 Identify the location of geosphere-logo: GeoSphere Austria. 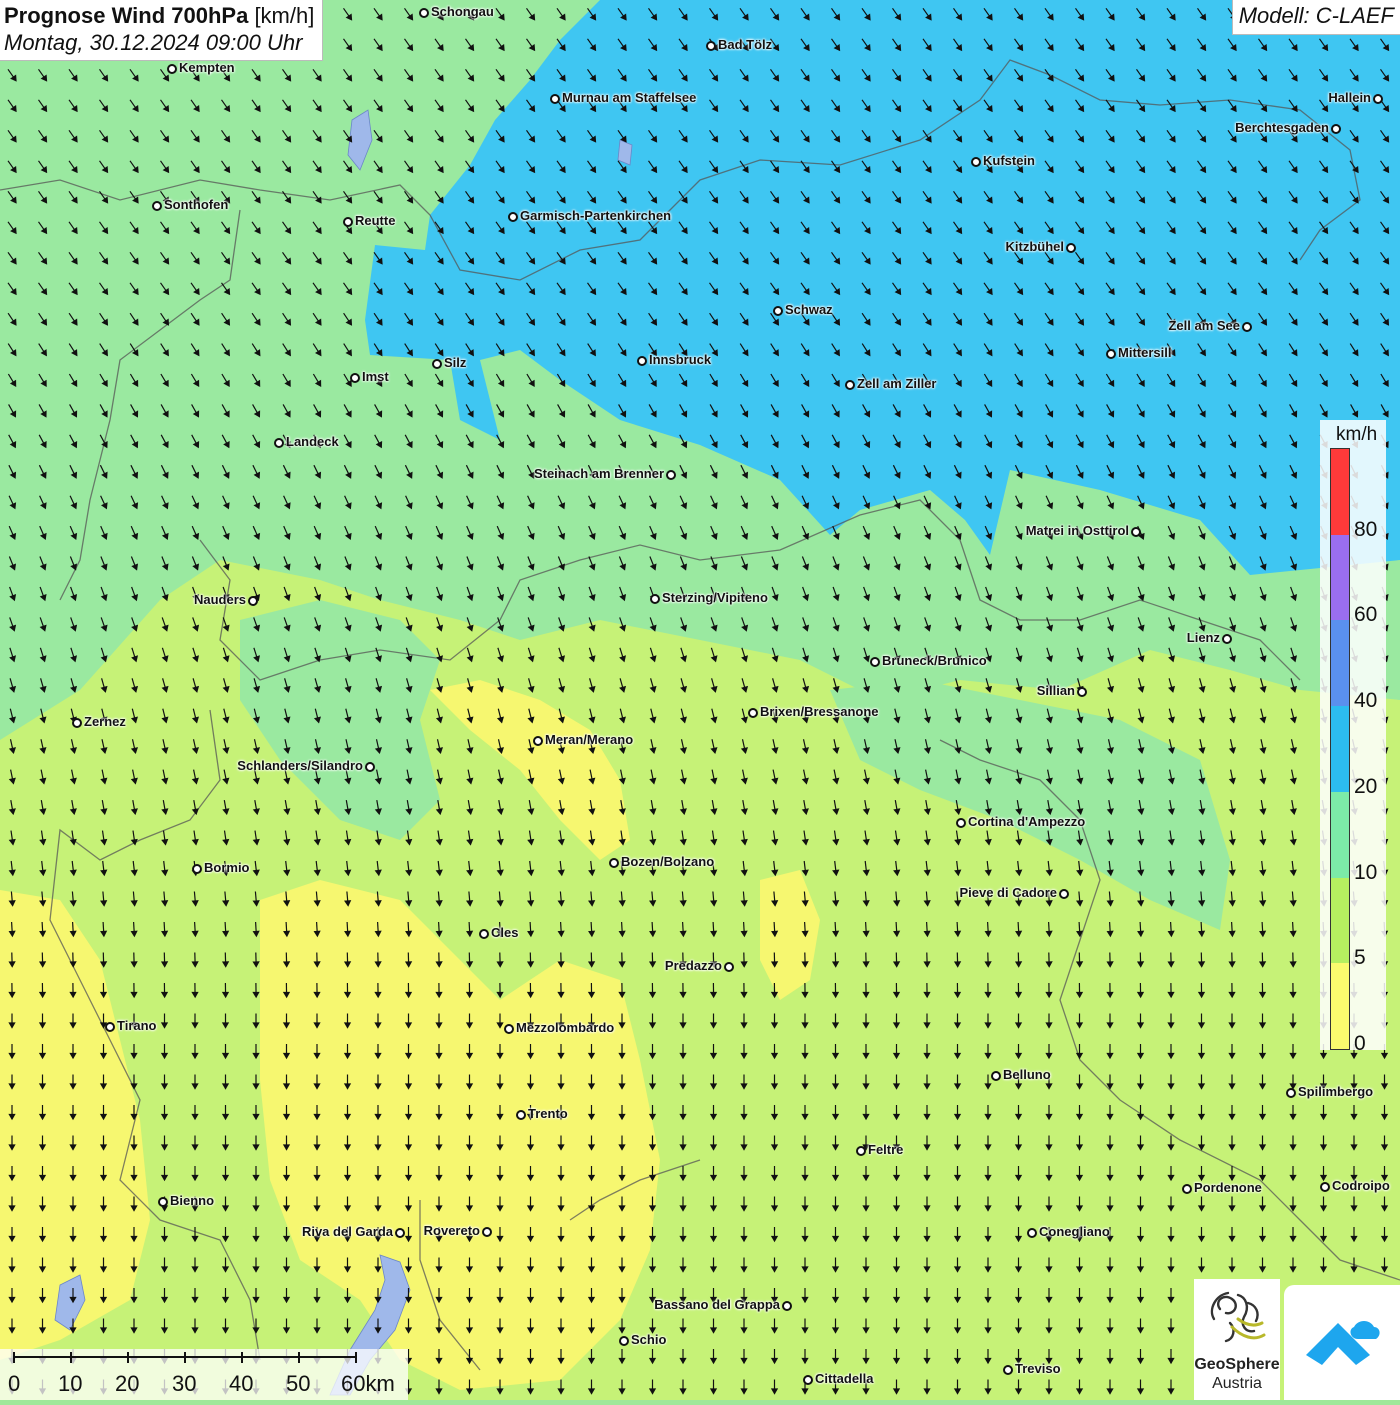
(1237, 1339).